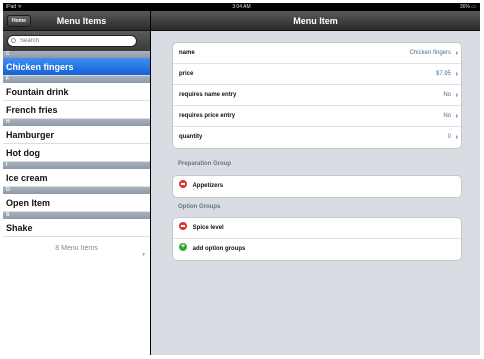  What do you see at coordinates (183, 247) in the screenshot?
I see `add-icon: +` at bounding box center [183, 247].